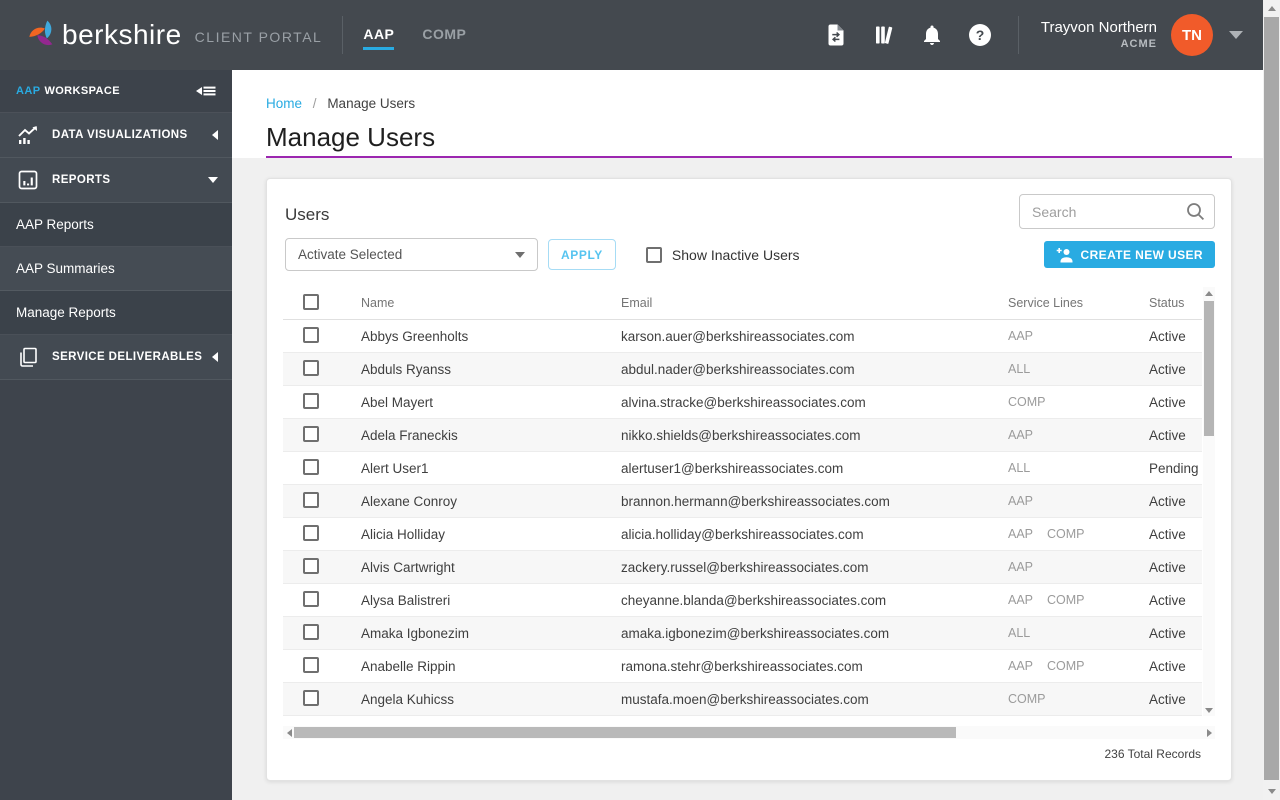  I want to click on workspace-label: WORKSPACE, so click(82, 91).